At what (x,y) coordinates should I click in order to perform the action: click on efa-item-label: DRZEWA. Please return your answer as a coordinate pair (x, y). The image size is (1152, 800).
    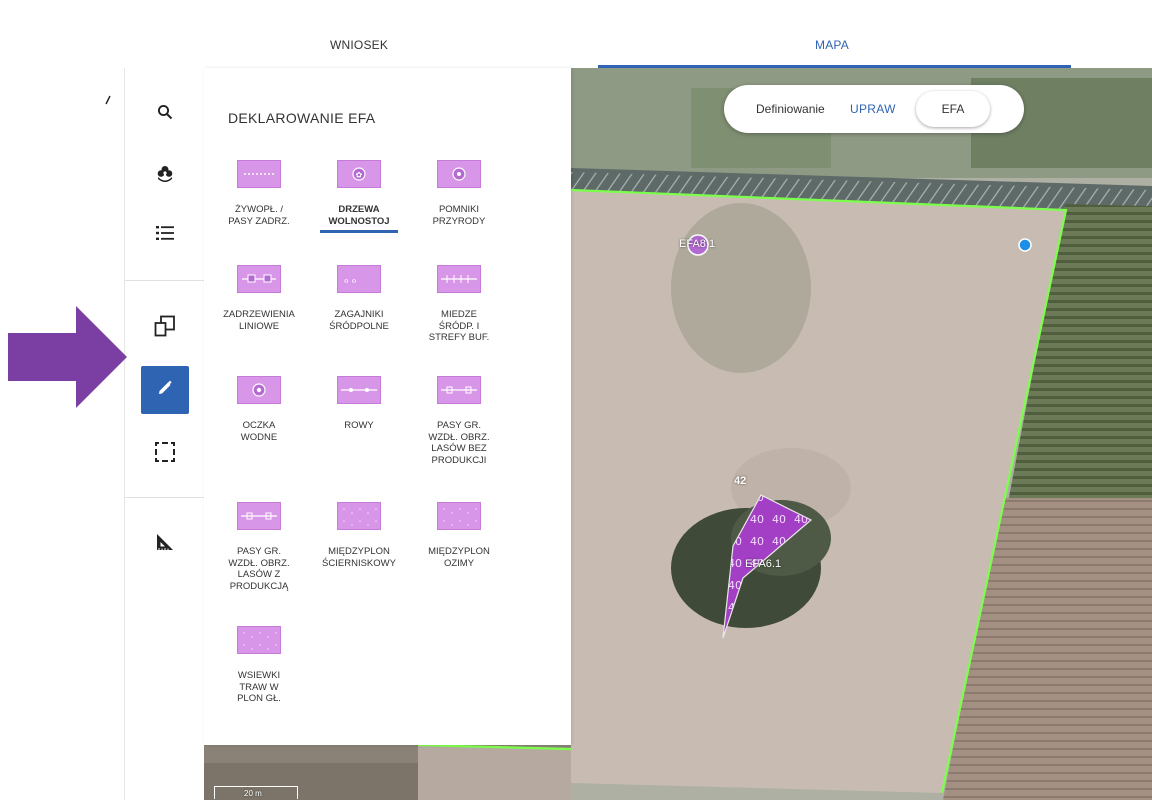
    Looking at the image, I should click on (359, 209).